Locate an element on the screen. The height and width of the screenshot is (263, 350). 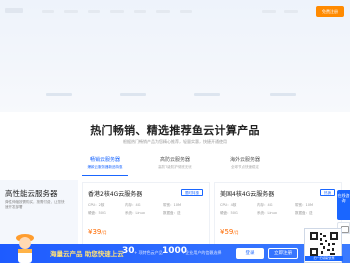
card-price: ¥59/月 is located at coordinates (229, 232).